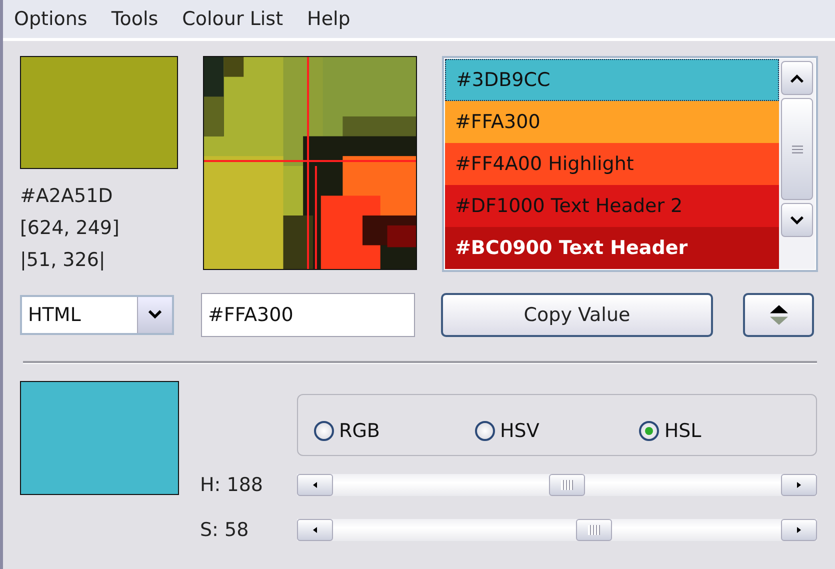 This screenshot has height=569, width=835. What do you see at coordinates (612, 248) in the screenshot?
I see `list-item: #BC0900 Text Header` at bounding box center [612, 248].